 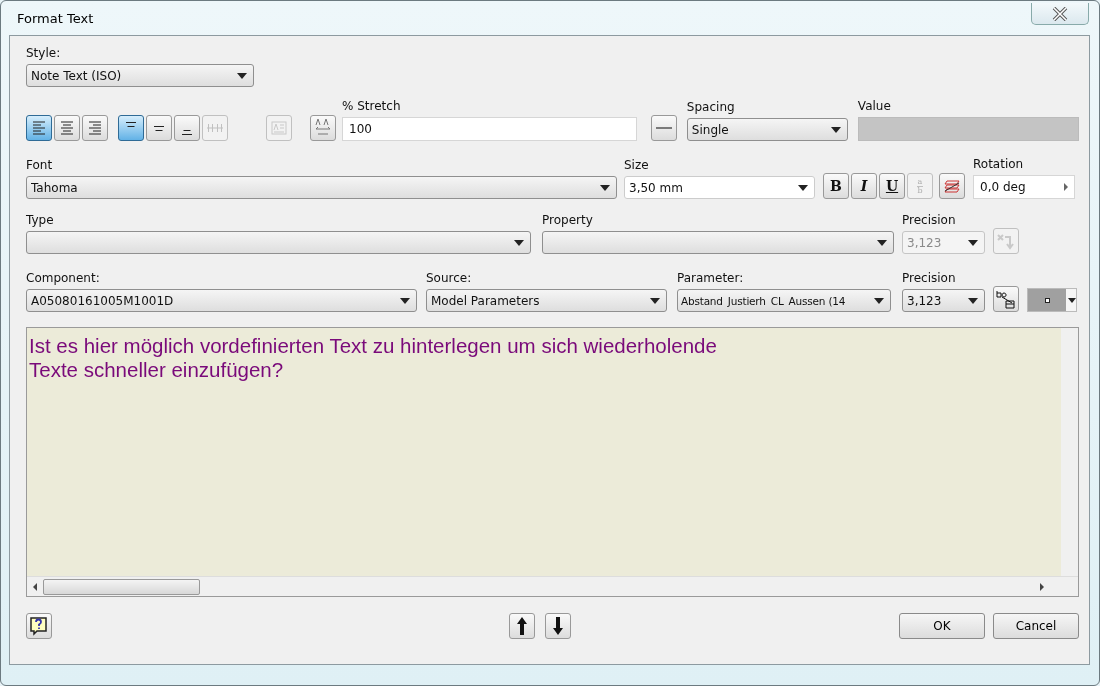 I want to click on symbol-insert-icon, so click(x=1006, y=299).